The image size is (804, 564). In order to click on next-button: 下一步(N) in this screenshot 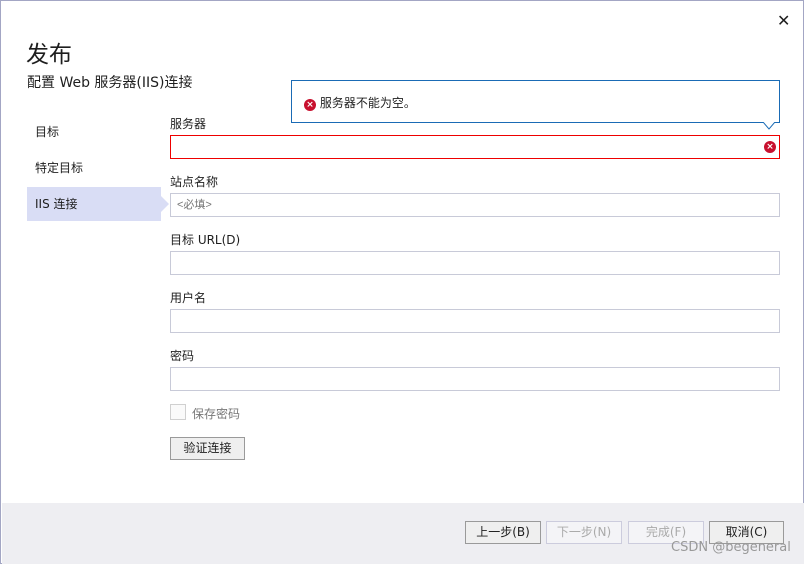, I will do `click(584, 532)`.